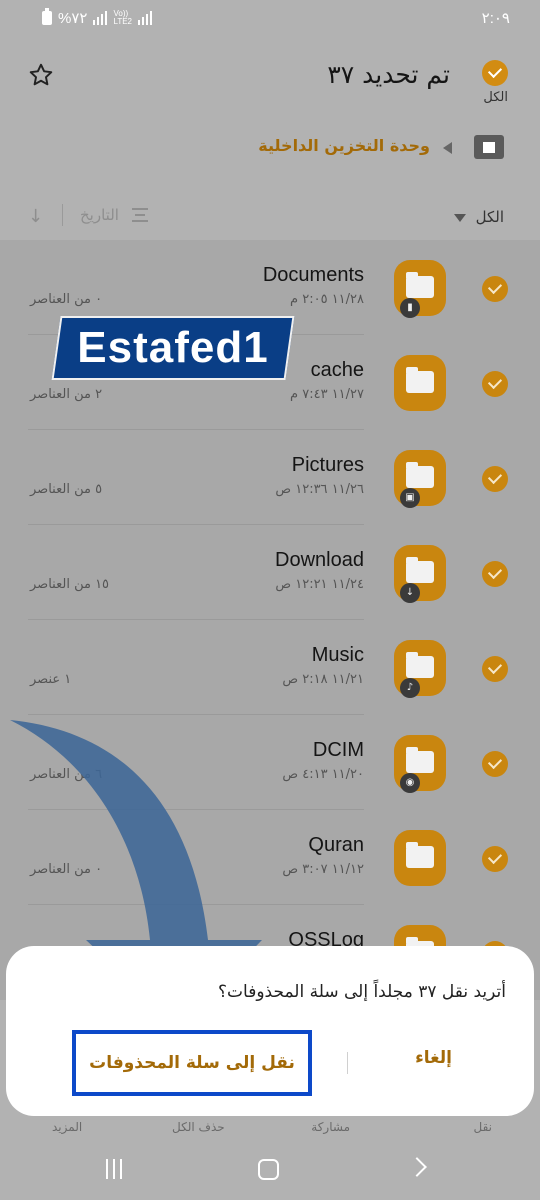 The image size is (540, 1200). What do you see at coordinates (66, 489) in the screenshot?
I see `folder-count: ٥ من العناصر` at bounding box center [66, 489].